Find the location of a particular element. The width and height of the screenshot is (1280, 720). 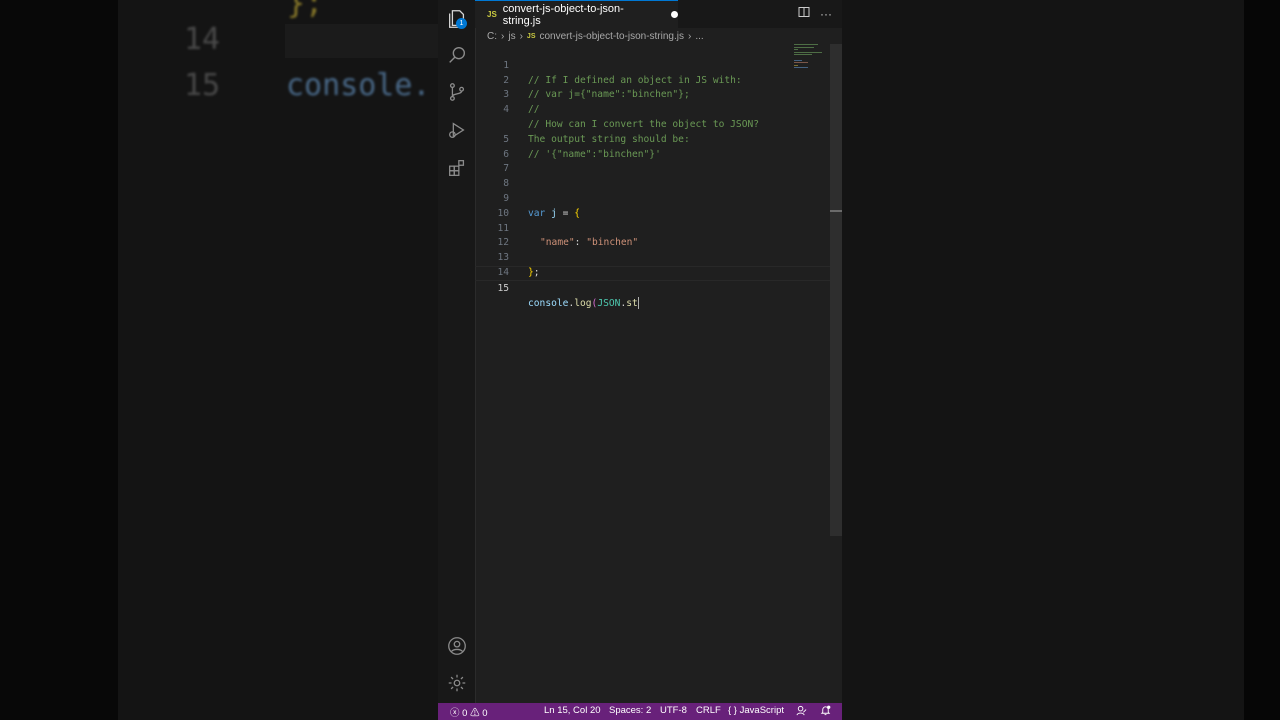

code-function: log is located at coordinates (583, 303).